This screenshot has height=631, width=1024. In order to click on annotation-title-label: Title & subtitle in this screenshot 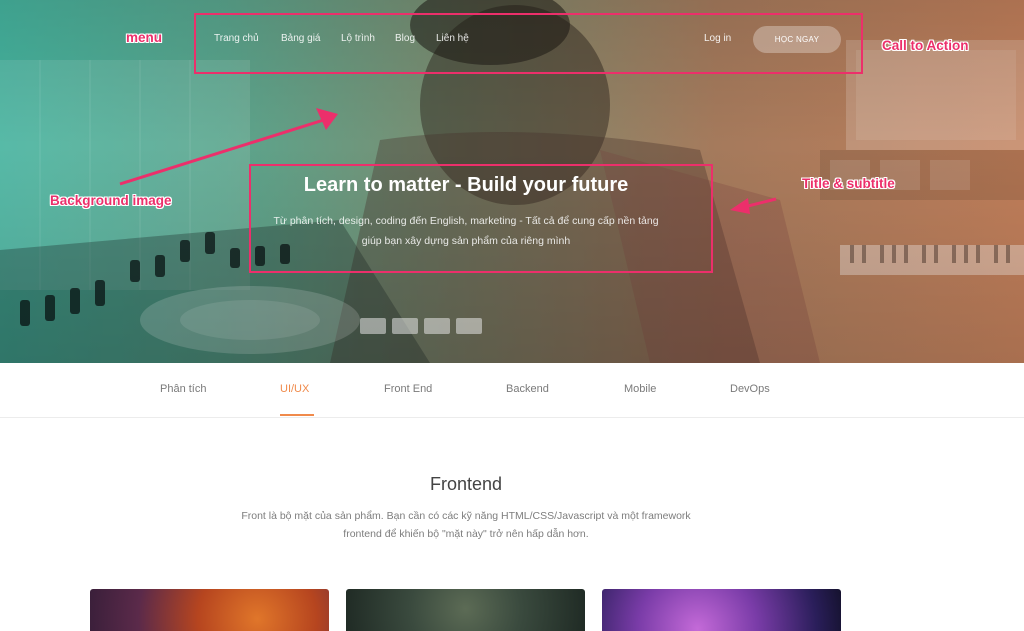, I will do `click(848, 183)`.